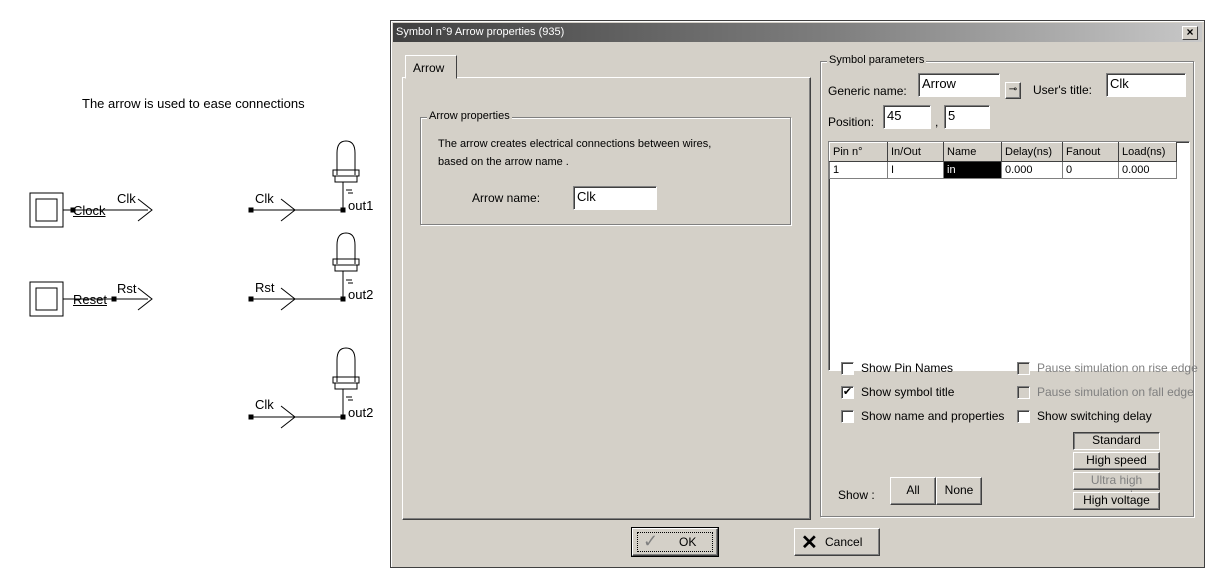 The image size is (1206, 570). What do you see at coordinates (972, 152) in the screenshot?
I see `pin-column-header: Name` at bounding box center [972, 152].